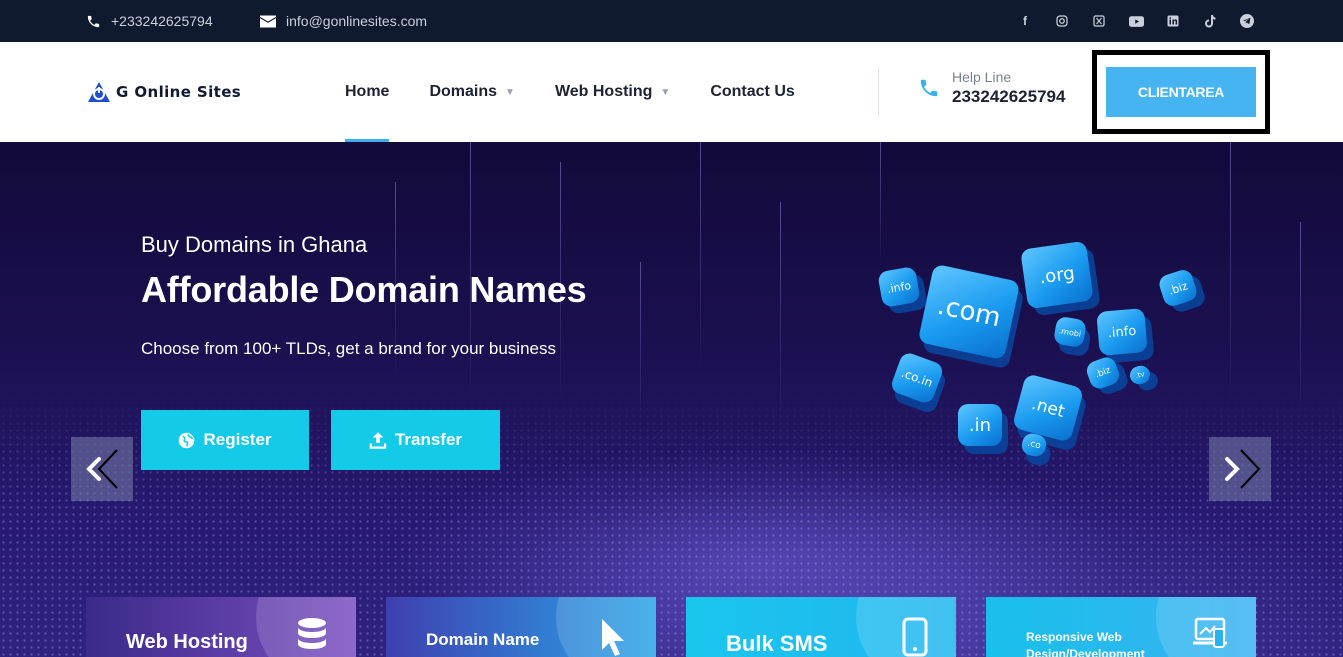 This screenshot has height=657, width=1343. I want to click on nav-home-label: Home, so click(367, 91).